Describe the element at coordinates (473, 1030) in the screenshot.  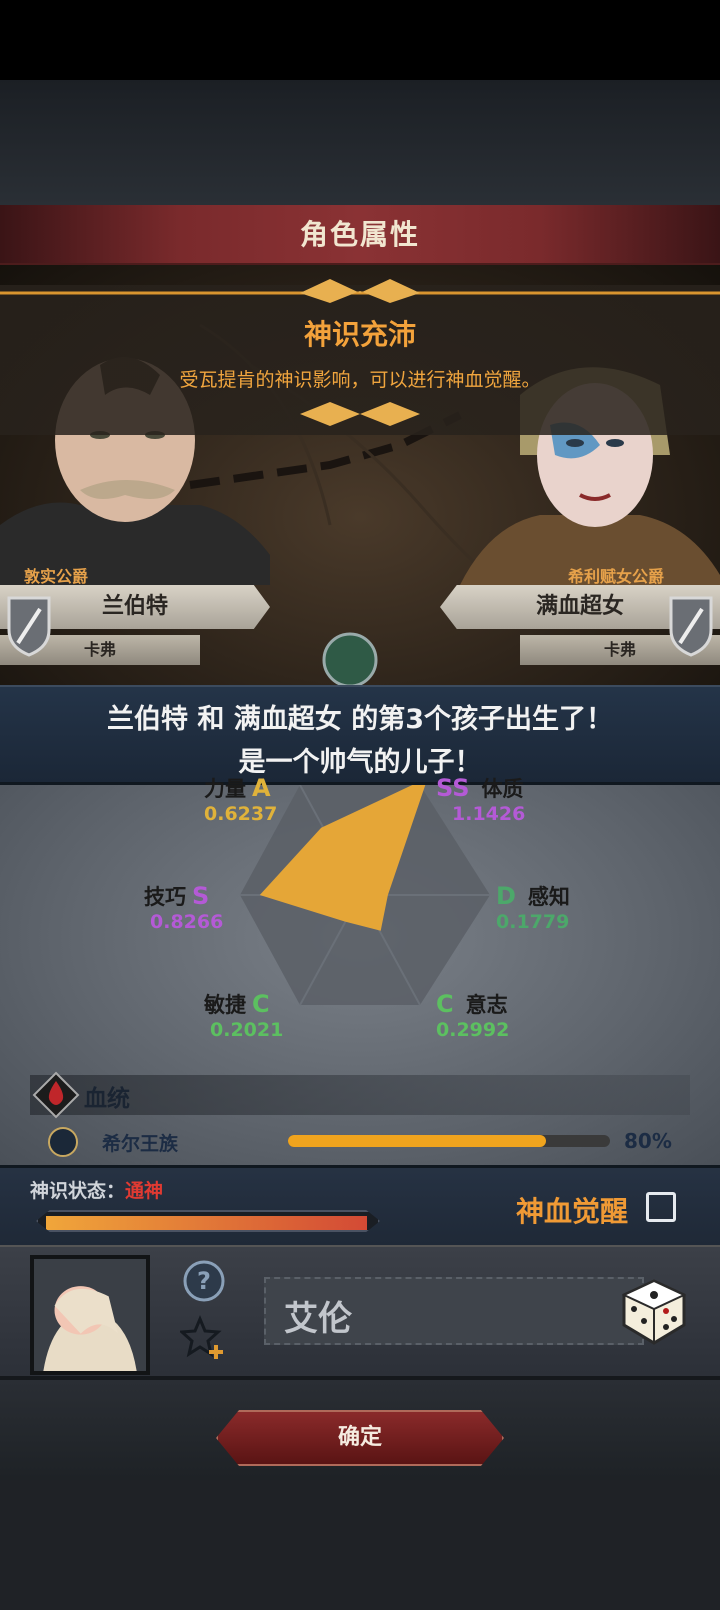
I see `stat-value: 0.2992` at that location.